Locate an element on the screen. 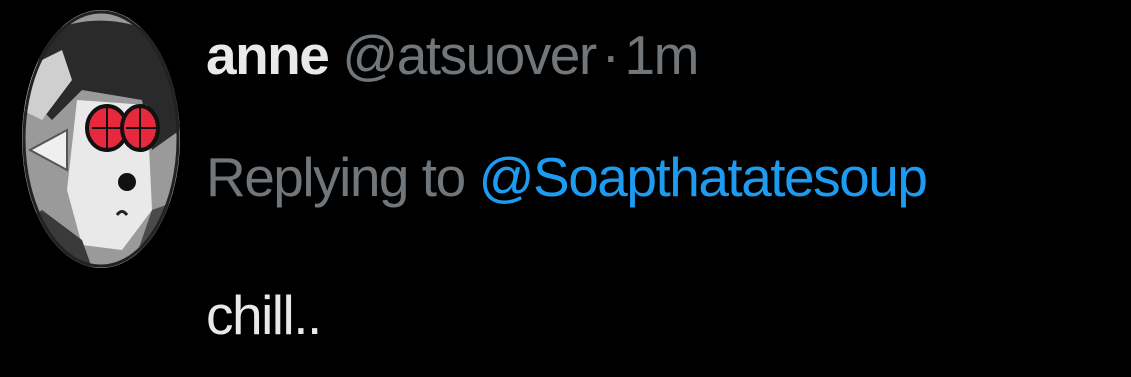 This screenshot has height=377, width=1131. reply-to-handle-link: @Soapthatatesoup is located at coordinates (703, 177).